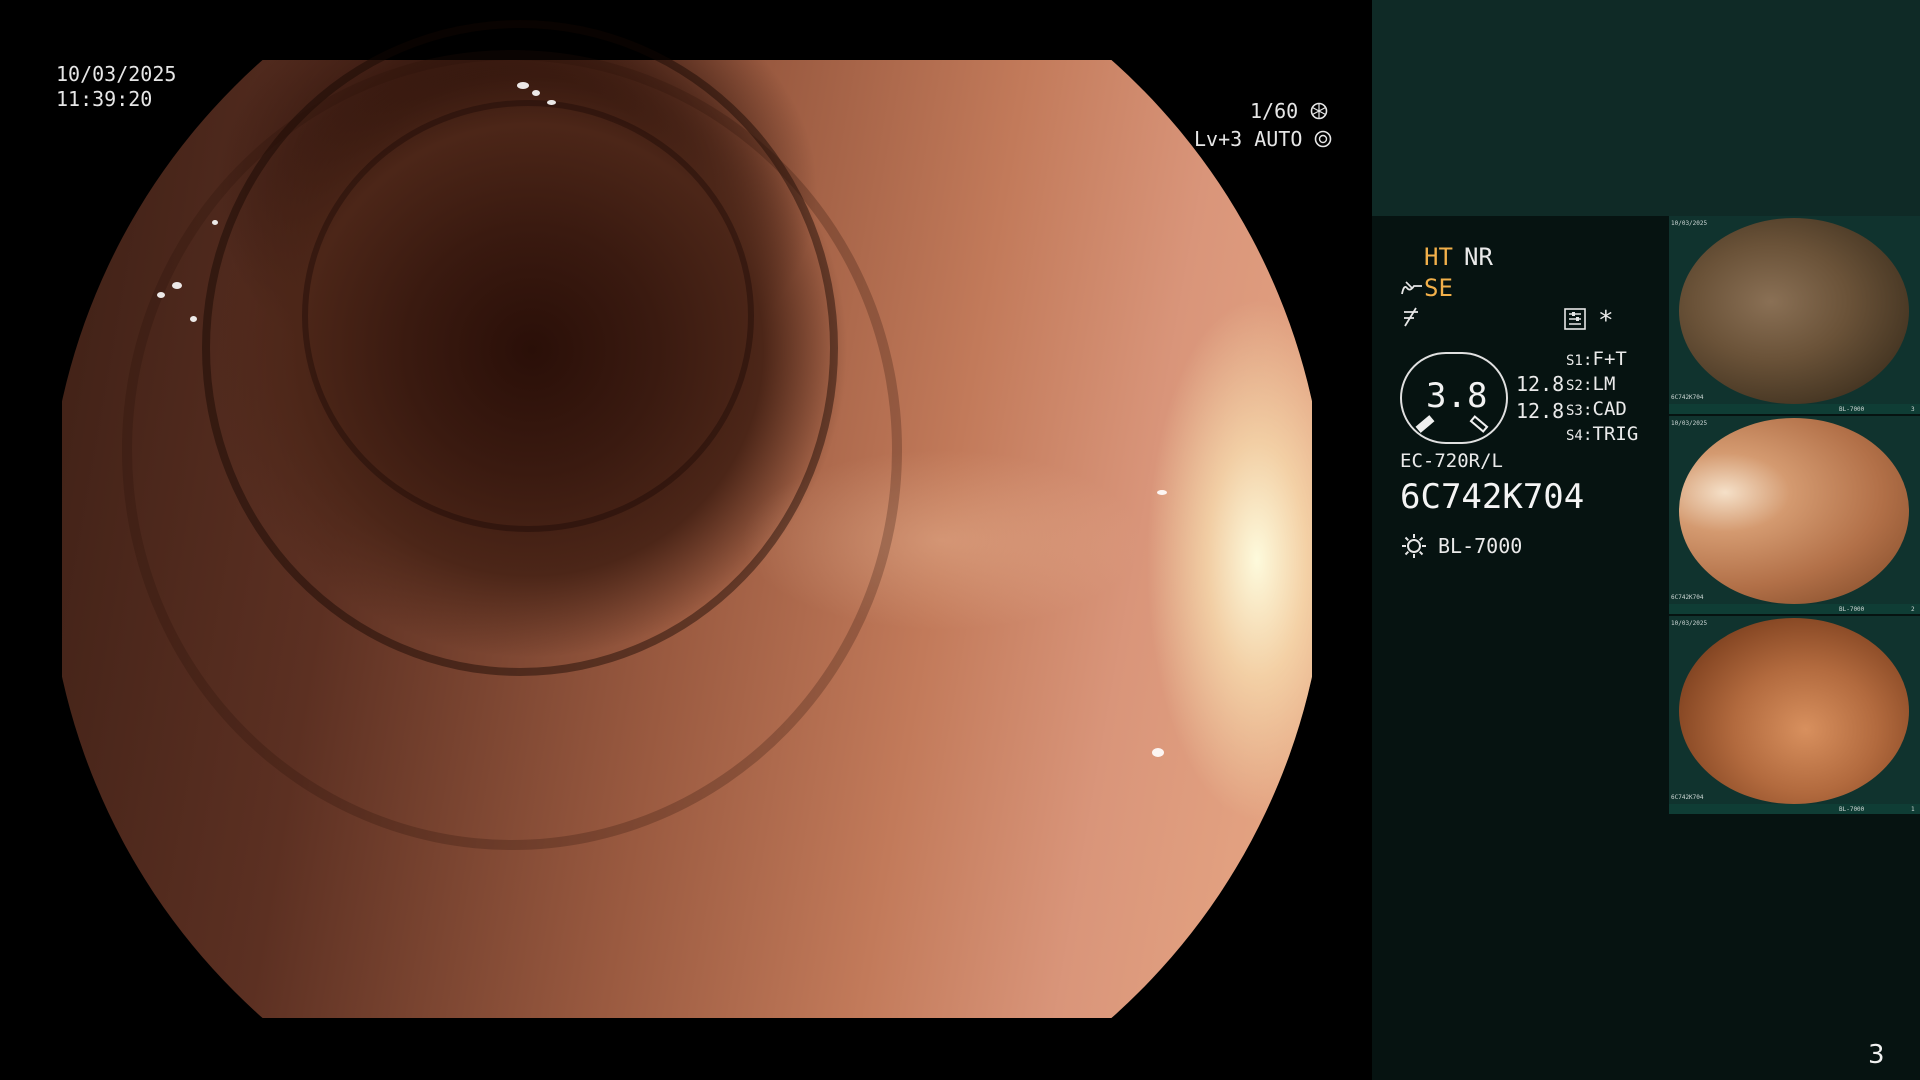 The image size is (1920, 1080). I want to click on switch-list: S1:F+T S2:LM S3:CAD S4:TRIG, so click(1602, 398).